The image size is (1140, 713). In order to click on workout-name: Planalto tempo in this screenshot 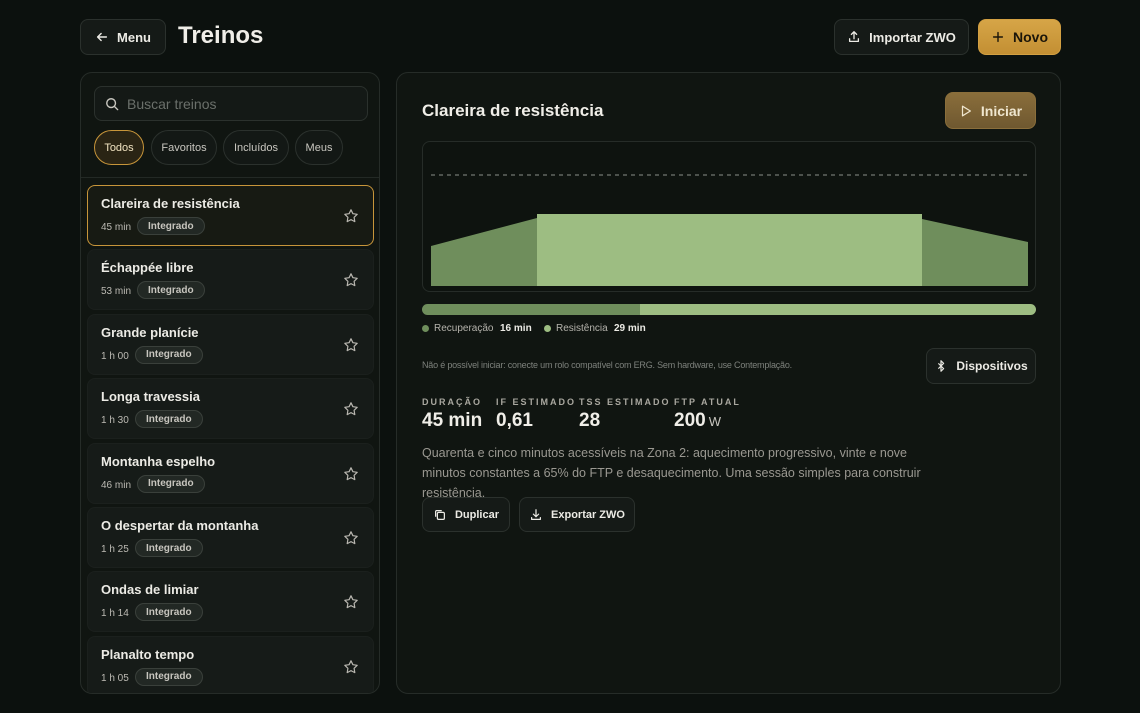, I will do `click(148, 654)`.